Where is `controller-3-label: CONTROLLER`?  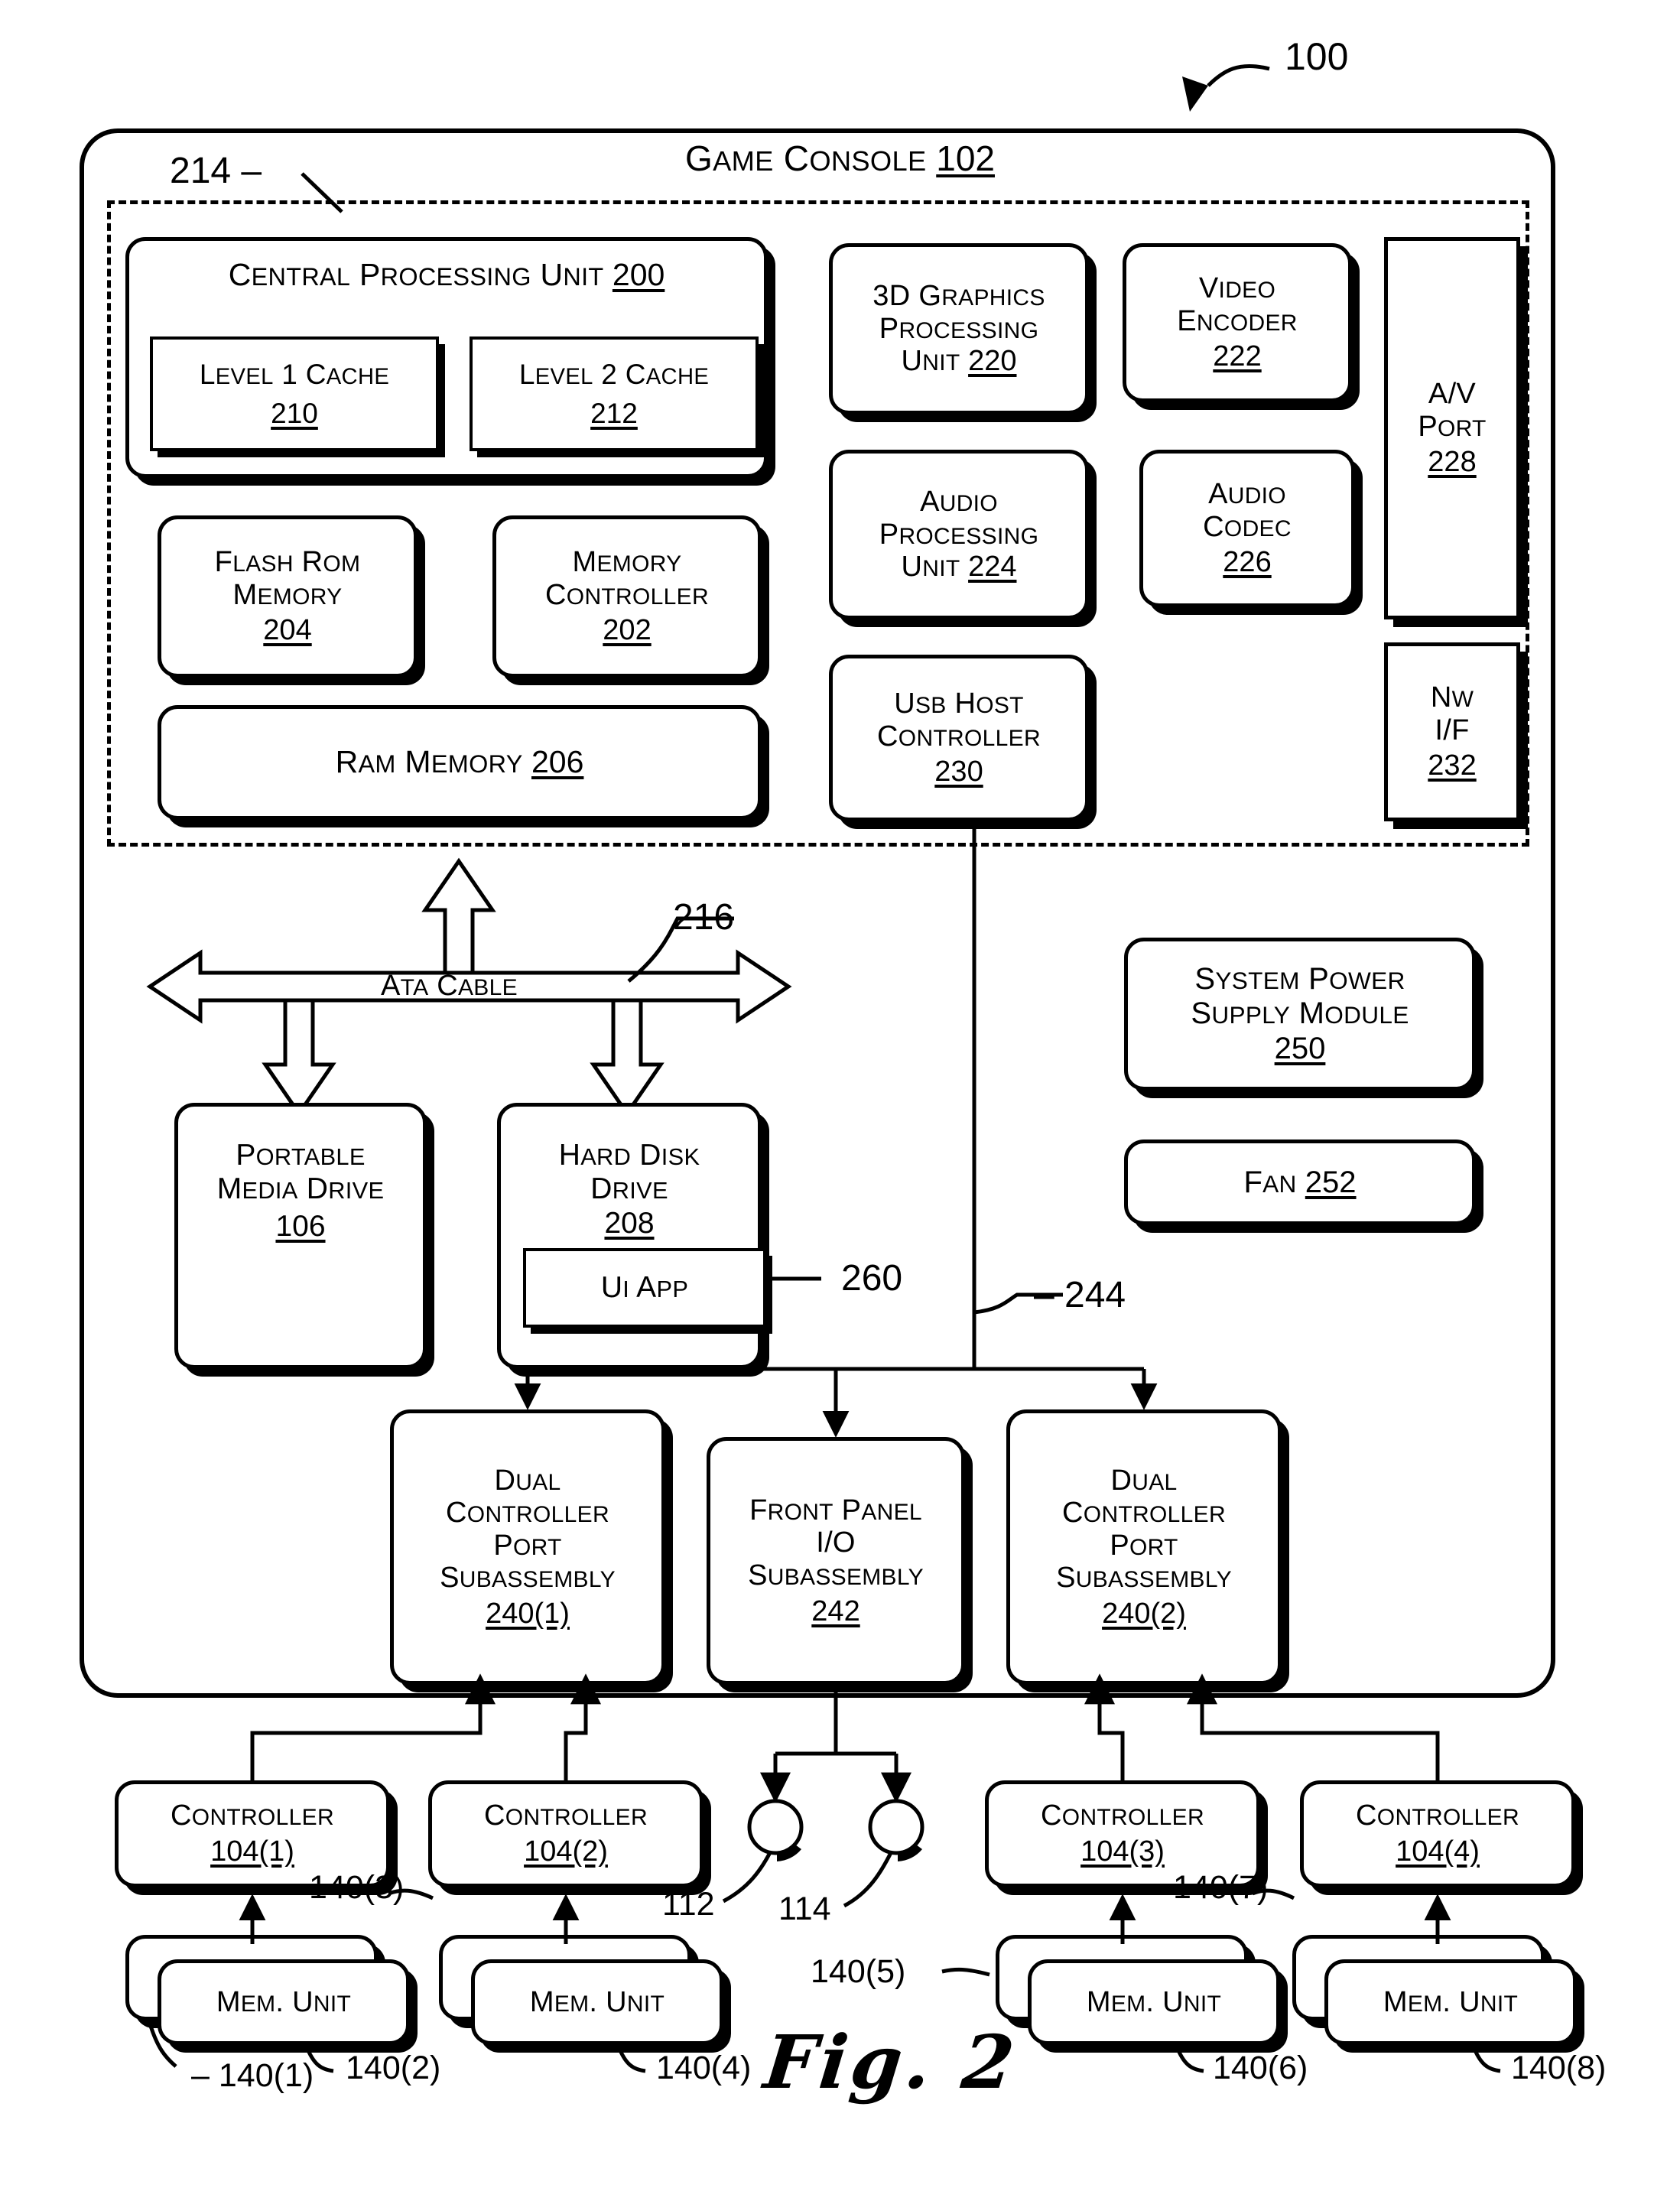
controller-3-label: CONTROLLER is located at coordinates (1122, 1815).